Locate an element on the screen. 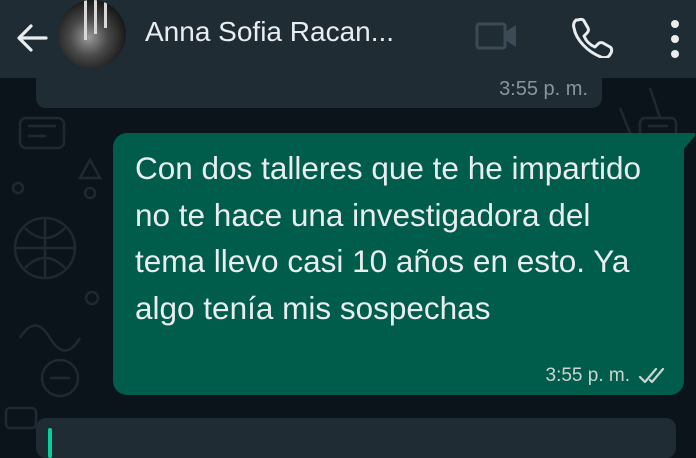 The width and height of the screenshot is (696, 458). message-meta: 3:55 p. m. is located at coordinates (607, 376).